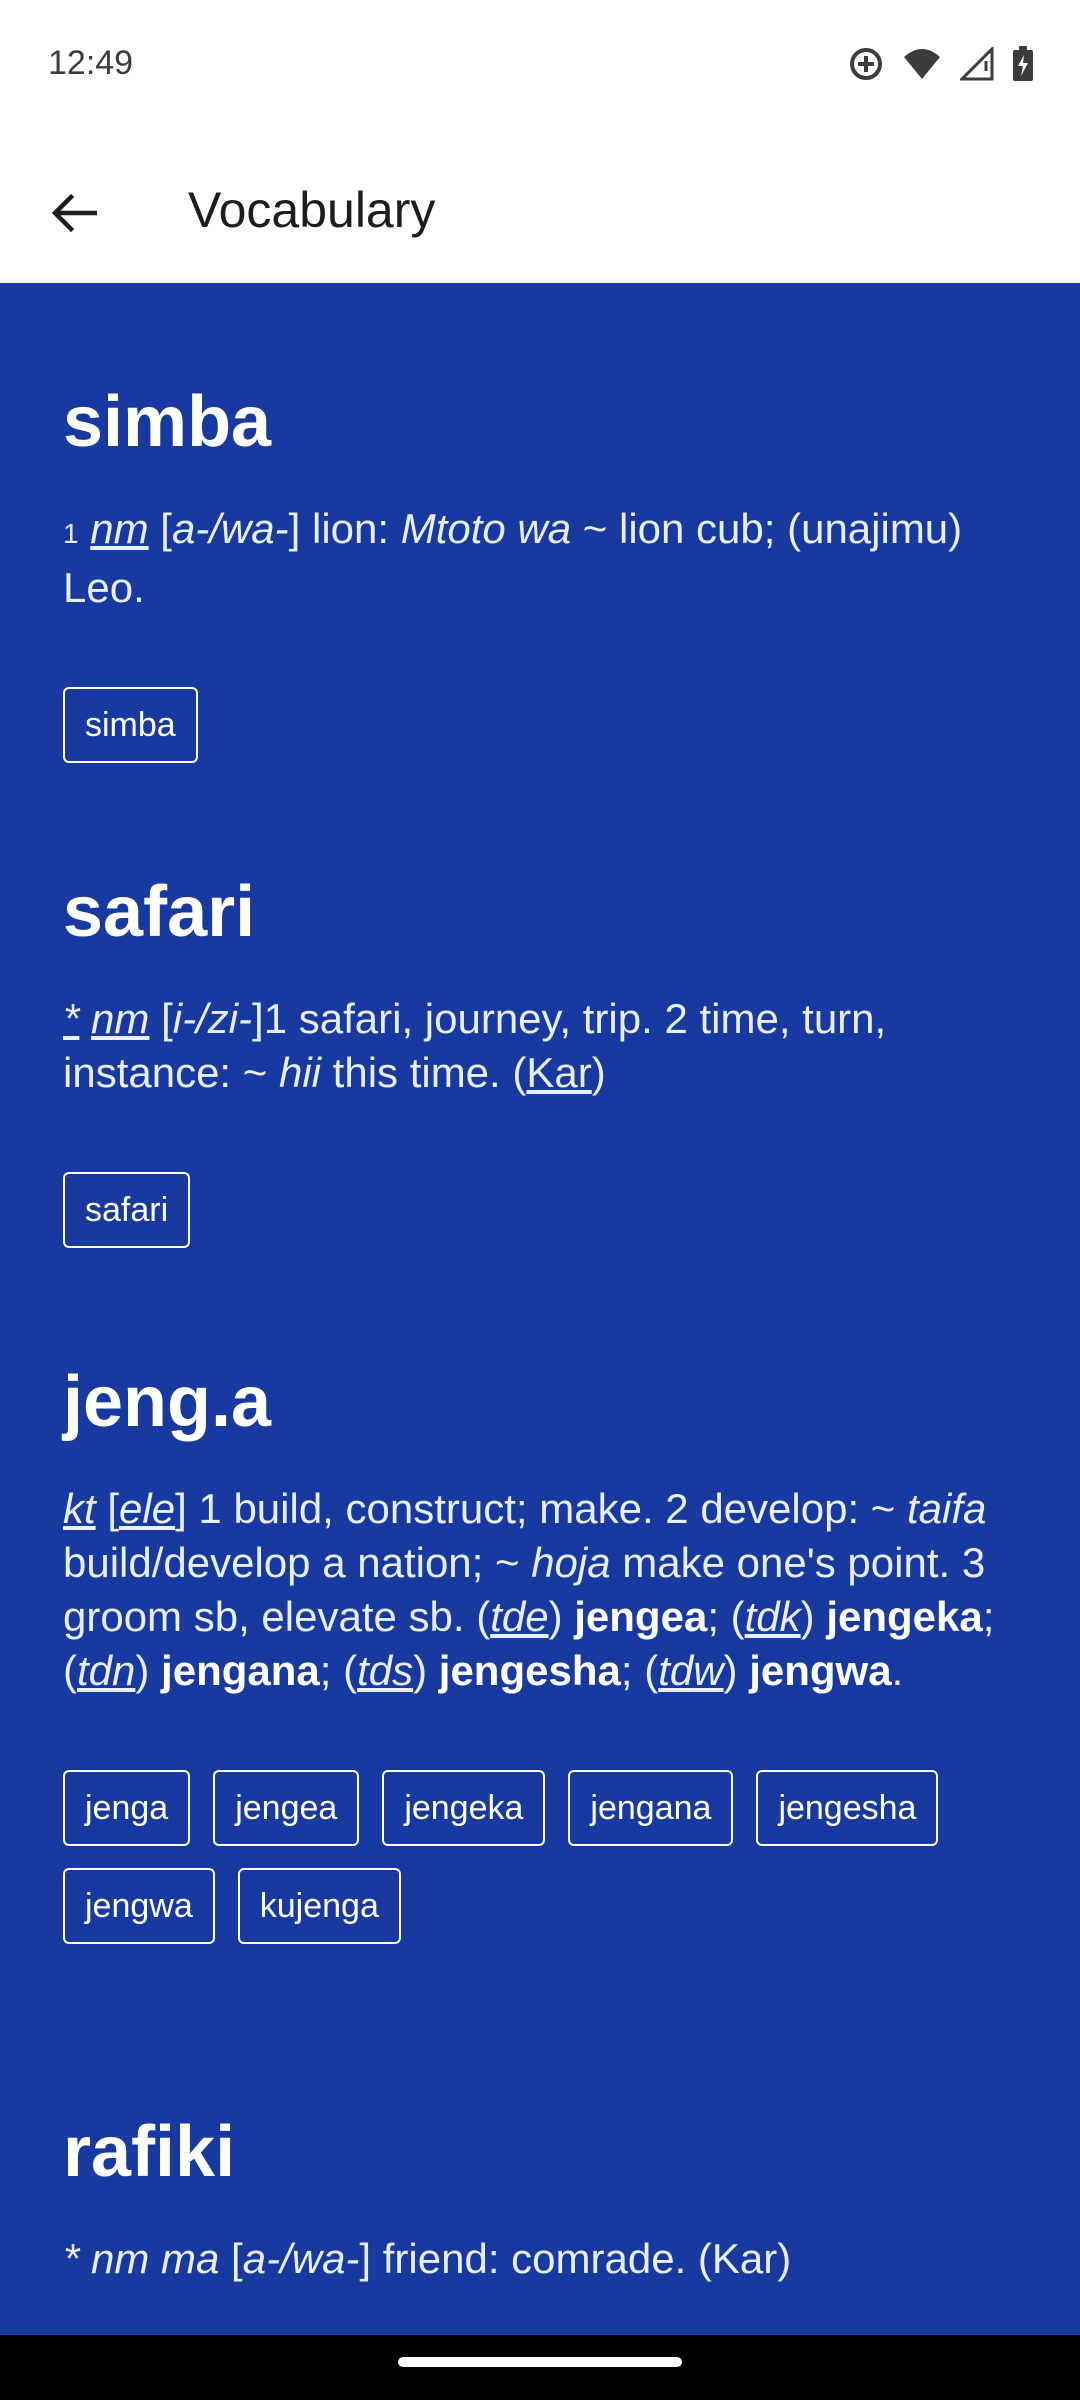 This screenshot has height=2400, width=1080. Describe the element at coordinates (540, 2367) in the screenshot. I see `navigation-bar` at that location.